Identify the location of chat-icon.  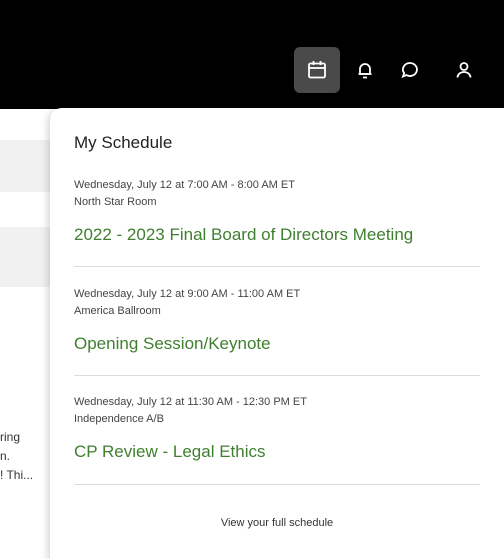
(410, 70).